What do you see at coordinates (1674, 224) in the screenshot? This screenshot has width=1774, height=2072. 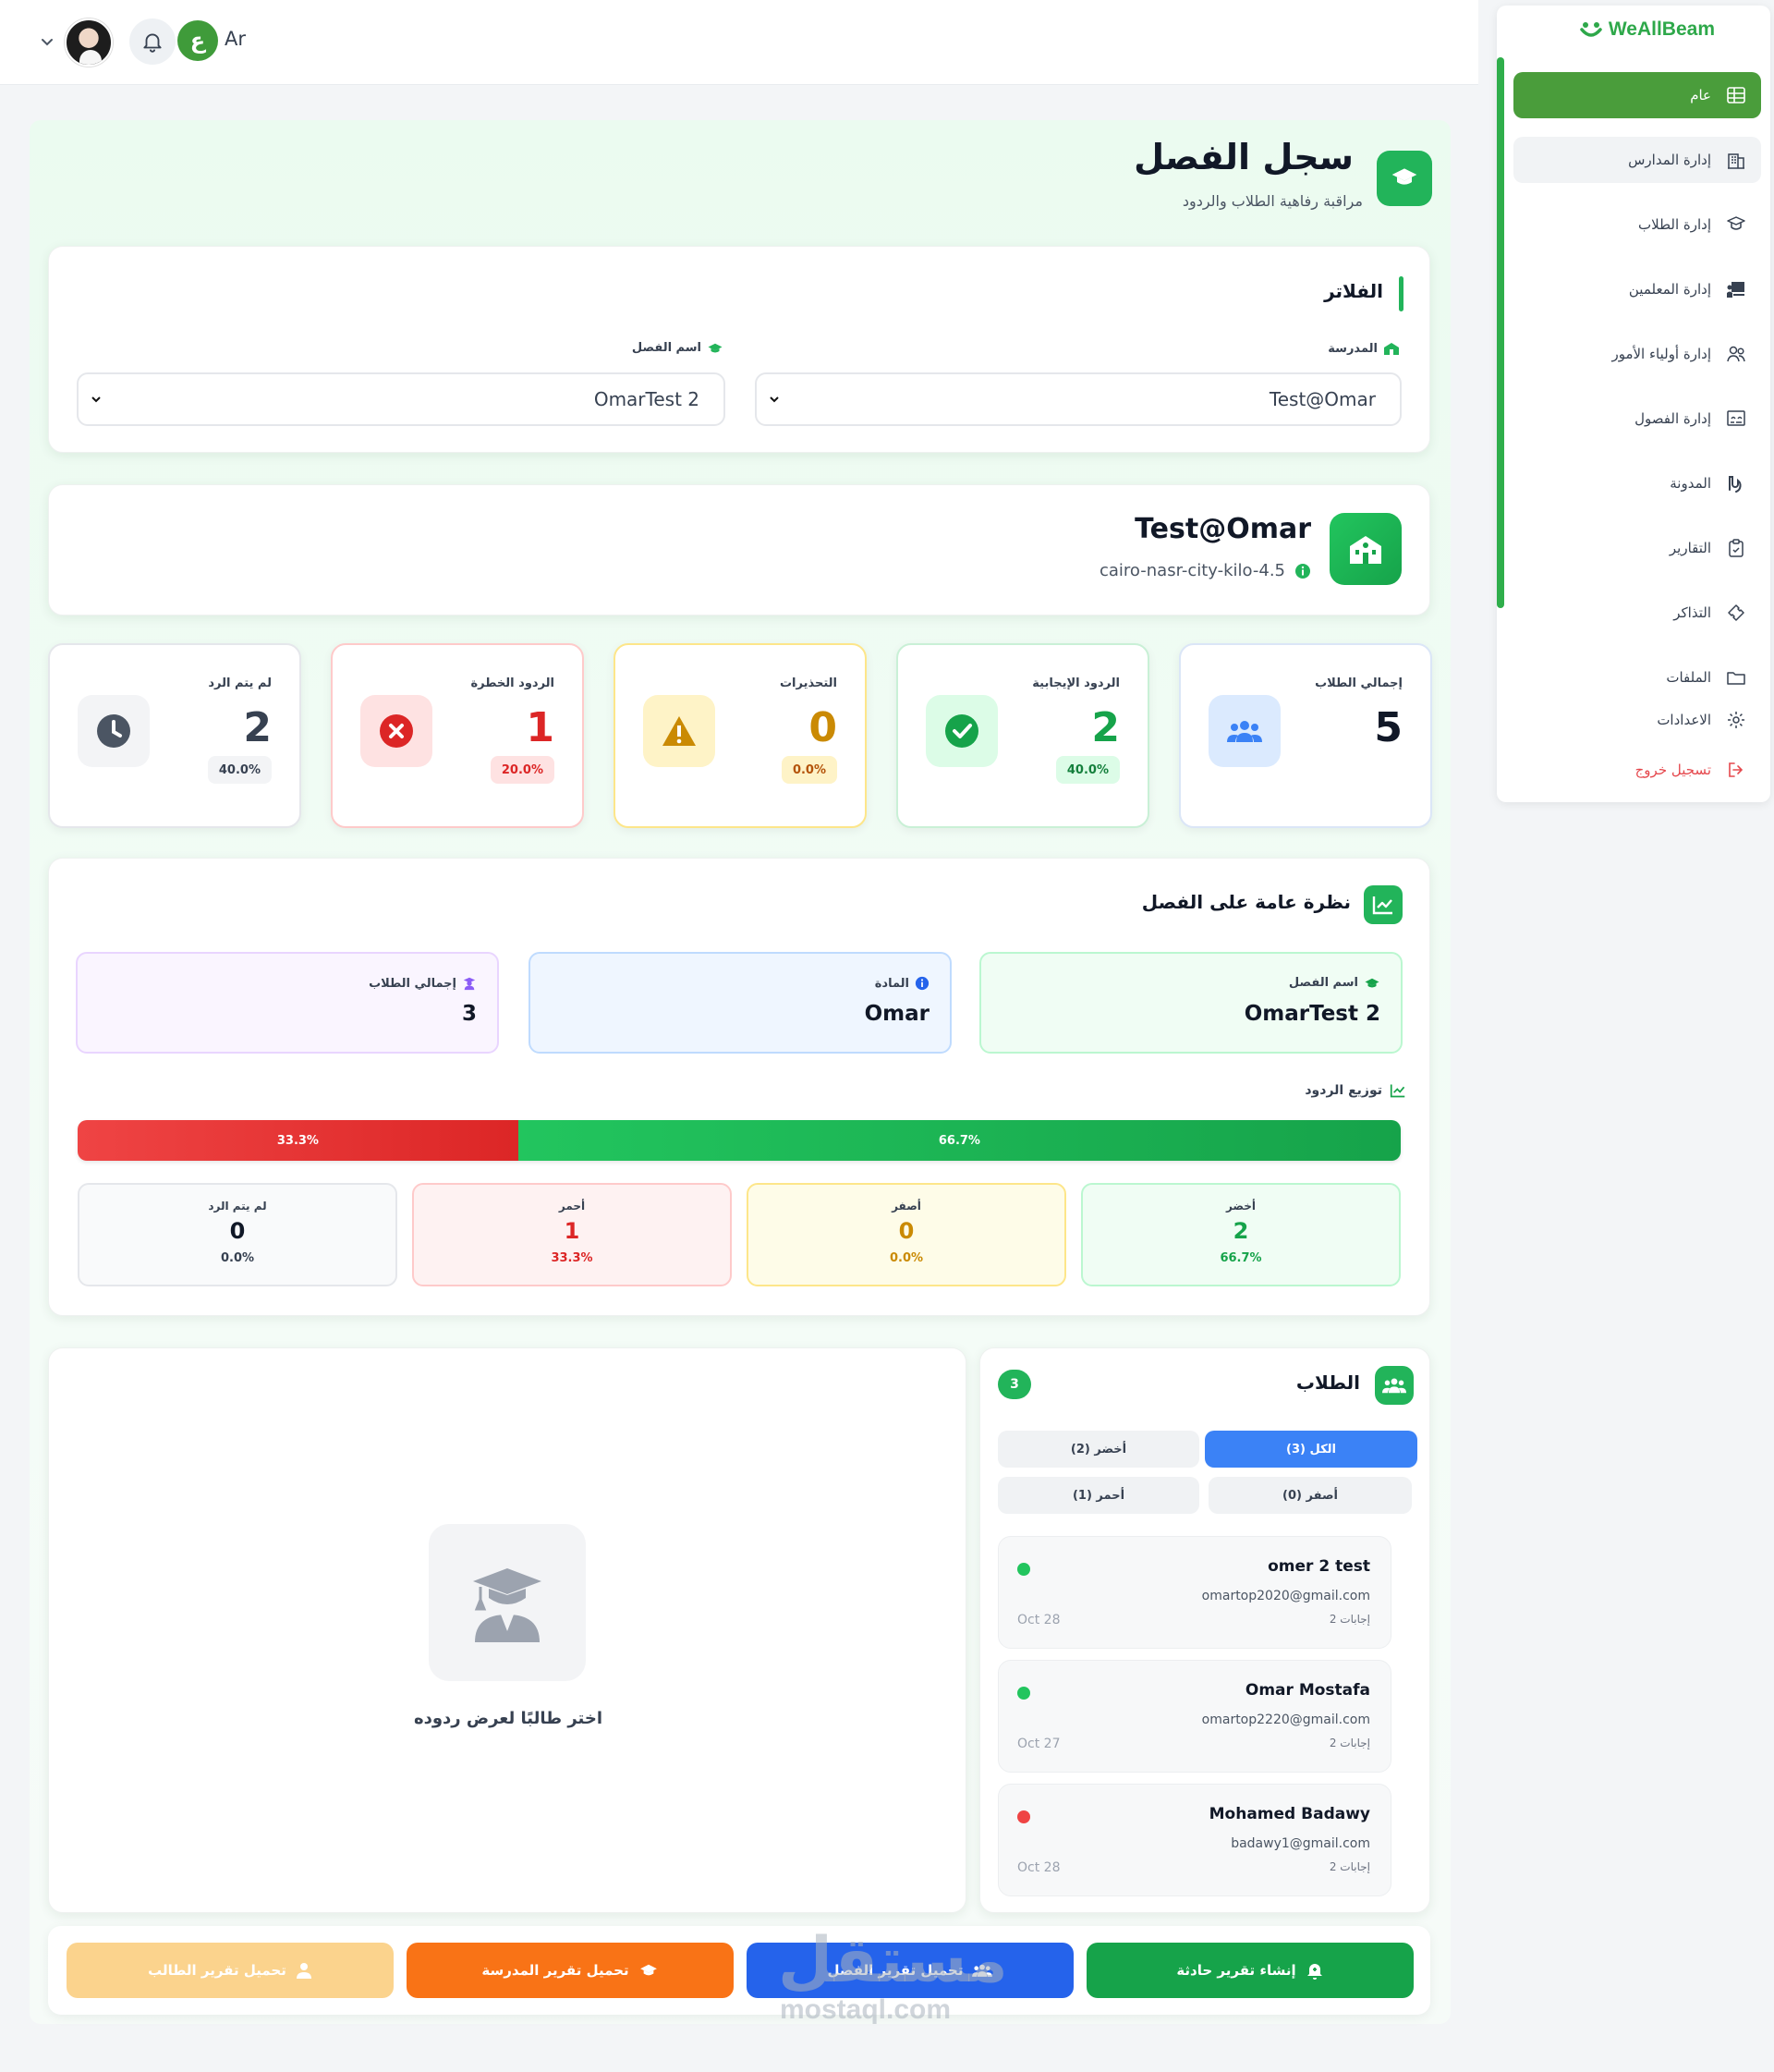 I see `sidebar-item-label: إدارة الطلاب` at bounding box center [1674, 224].